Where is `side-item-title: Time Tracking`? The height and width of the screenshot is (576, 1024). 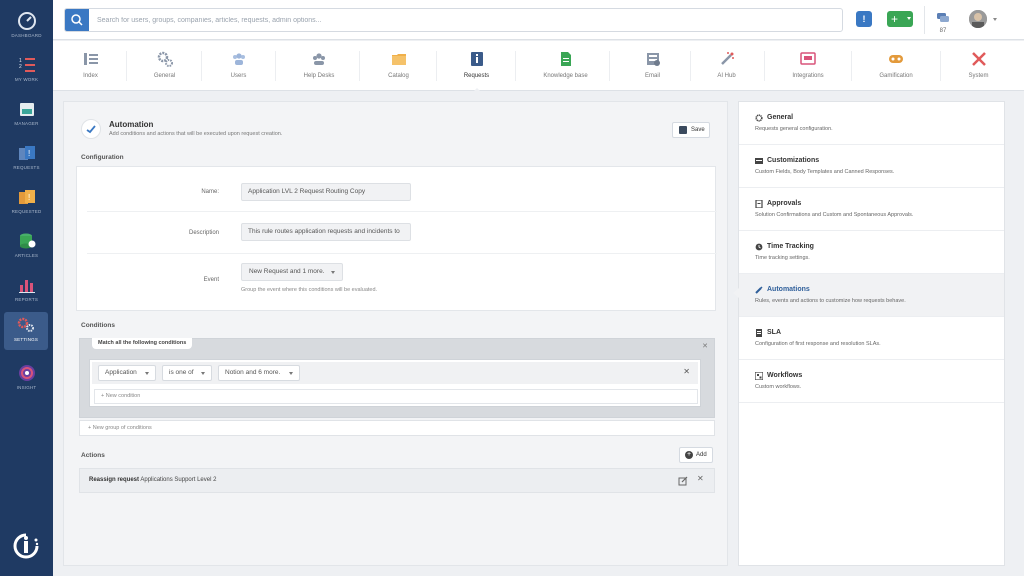 side-item-title: Time Tracking is located at coordinates (790, 246).